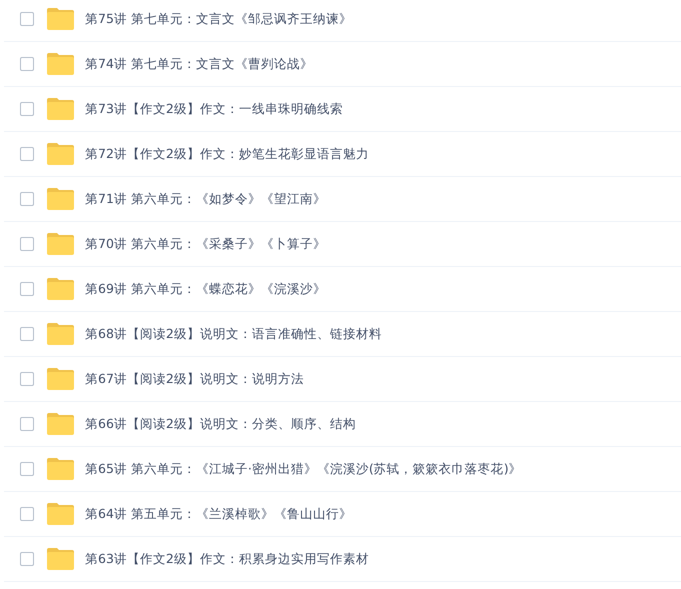 This screenshot has width=681, height=589. I want to click on folder-name: 第67讲【阅读2级】说明文：说明方法, so click(194, 379).